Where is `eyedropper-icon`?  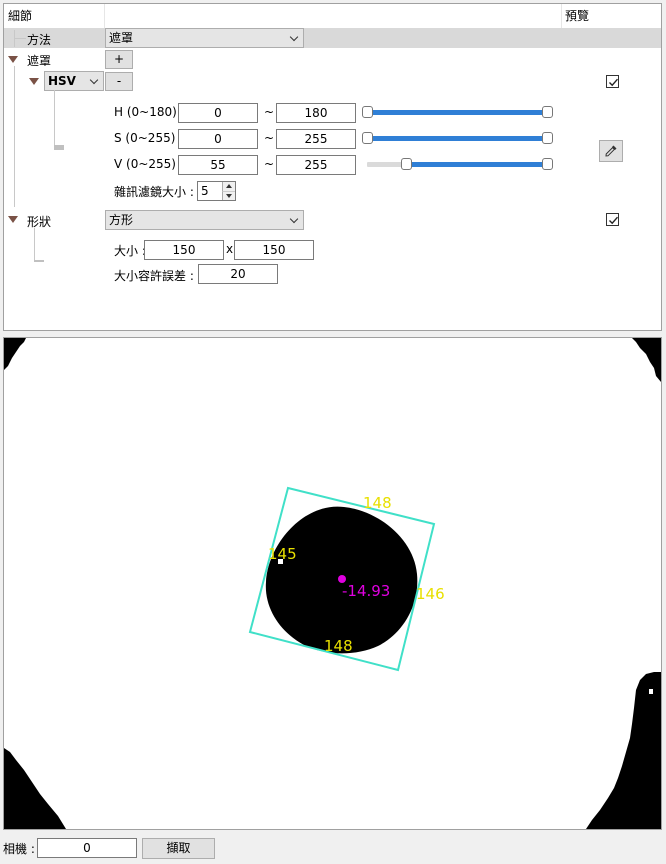
eyedropper-icon is located at coordinates (611, 153).